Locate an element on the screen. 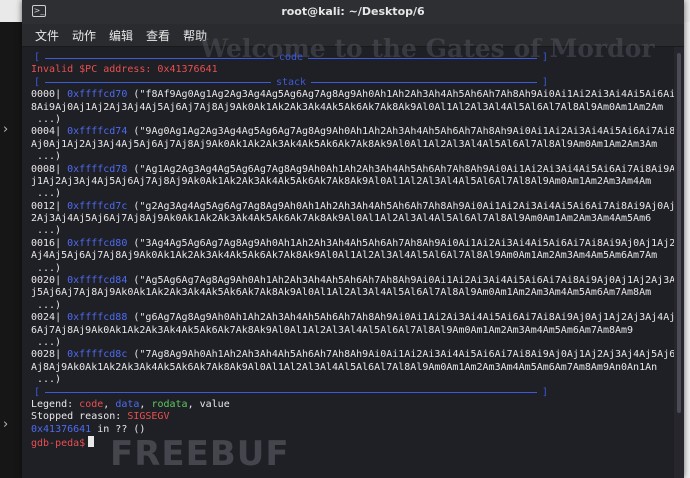  stack-address: 0xffffcd88 is located at coordinates (97, 318).